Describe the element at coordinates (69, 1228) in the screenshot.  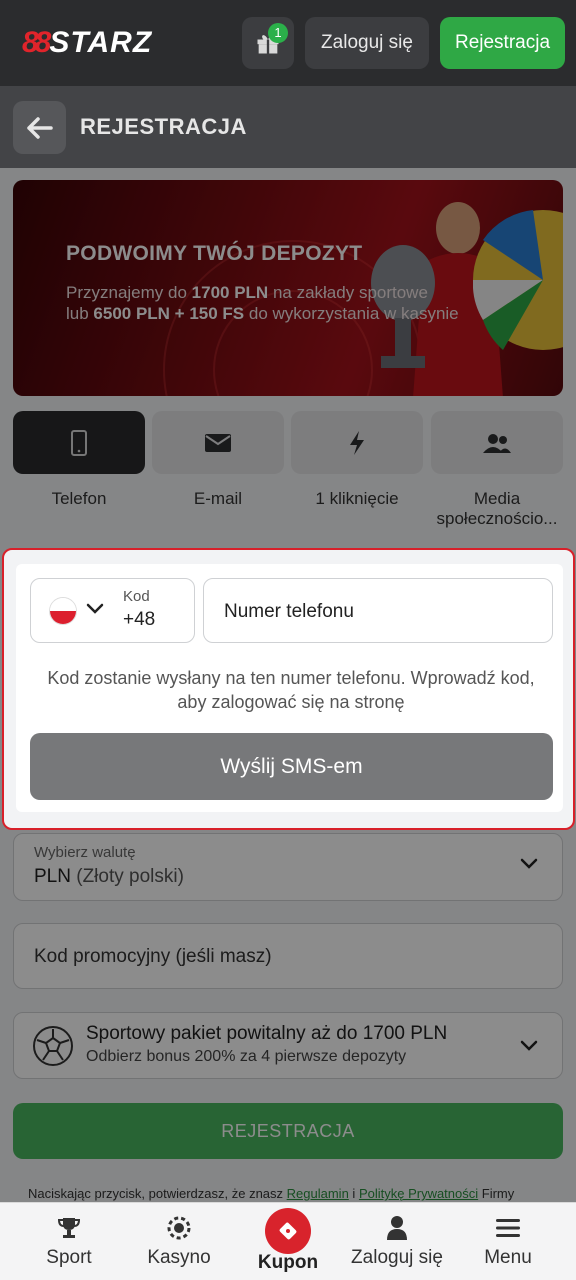
I see `trophy-icon` at that location.